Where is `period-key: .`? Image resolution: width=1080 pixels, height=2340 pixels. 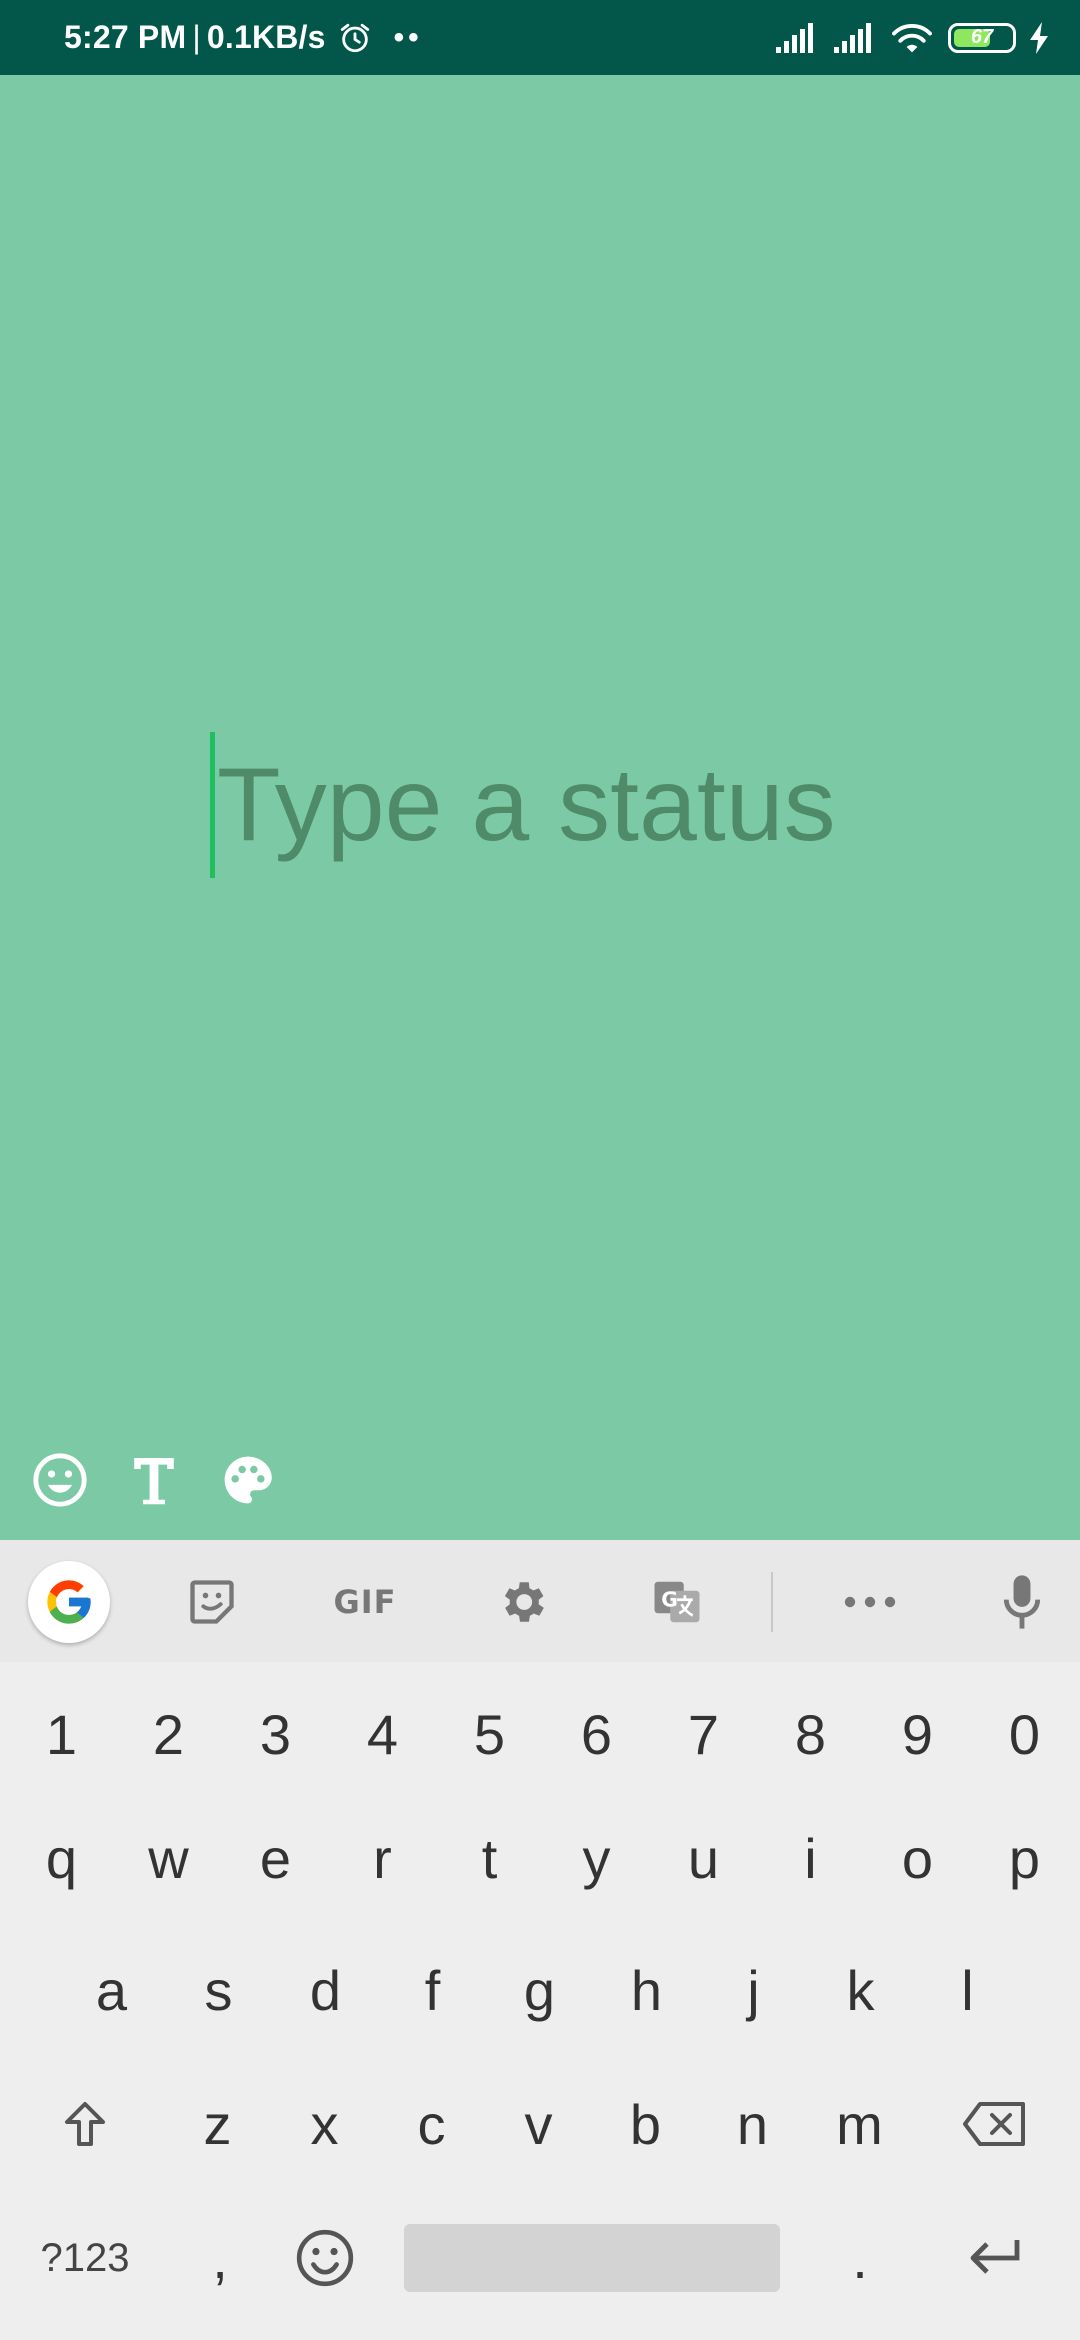
period-key: . is located at coordinates (860, 2258).